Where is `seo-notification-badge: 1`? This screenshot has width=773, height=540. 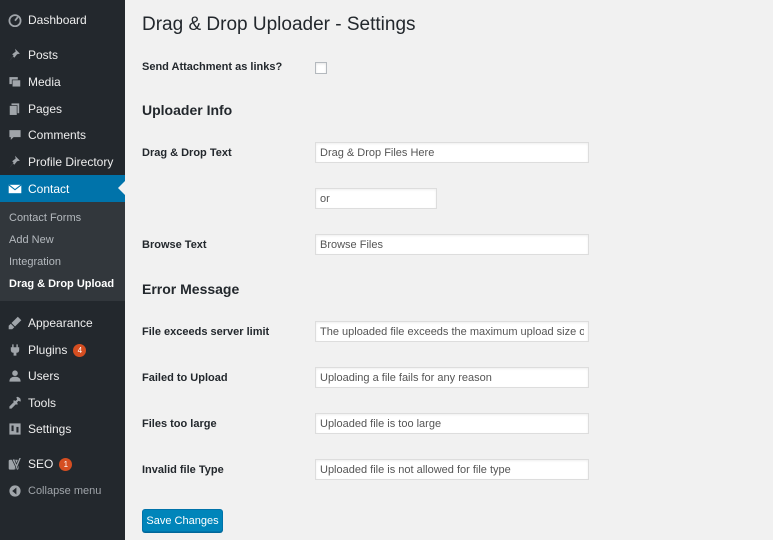 seo-notification-badge: 1 is located at coordinates (66, 464).